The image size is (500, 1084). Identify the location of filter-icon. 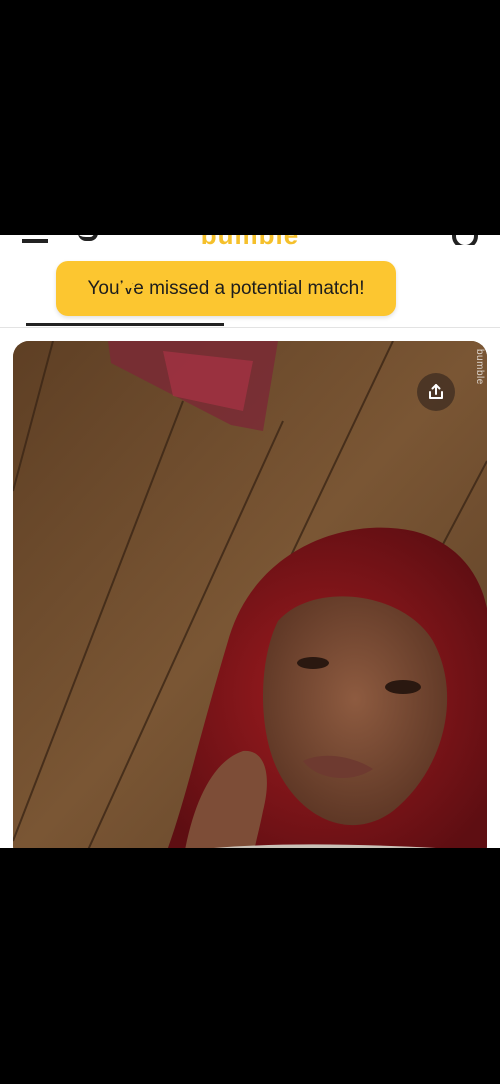
(465, 240).